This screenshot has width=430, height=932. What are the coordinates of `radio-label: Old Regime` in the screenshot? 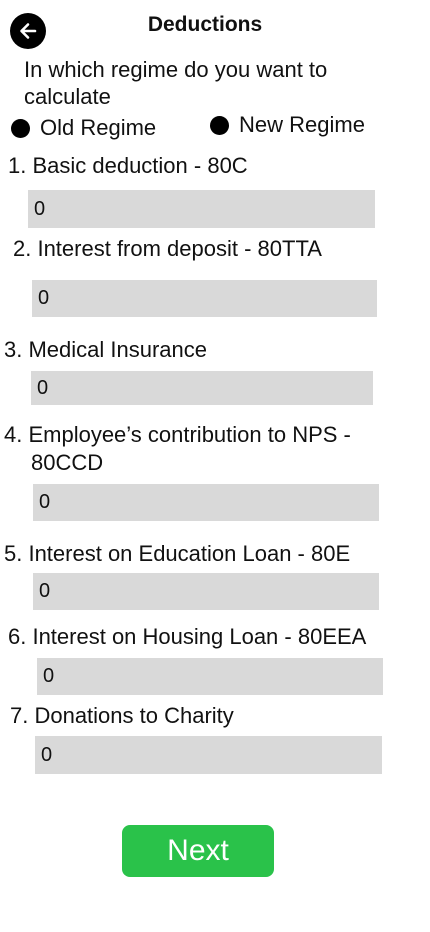 It's located at (98, 127).